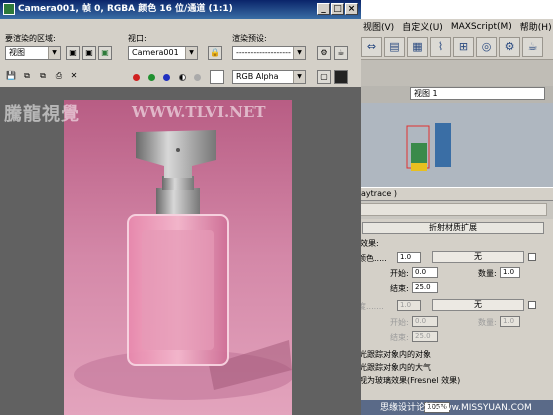 The height and width of the screenshot is (415, 553). I want to click on mirror-icon: ⇔, so click(371, 46).